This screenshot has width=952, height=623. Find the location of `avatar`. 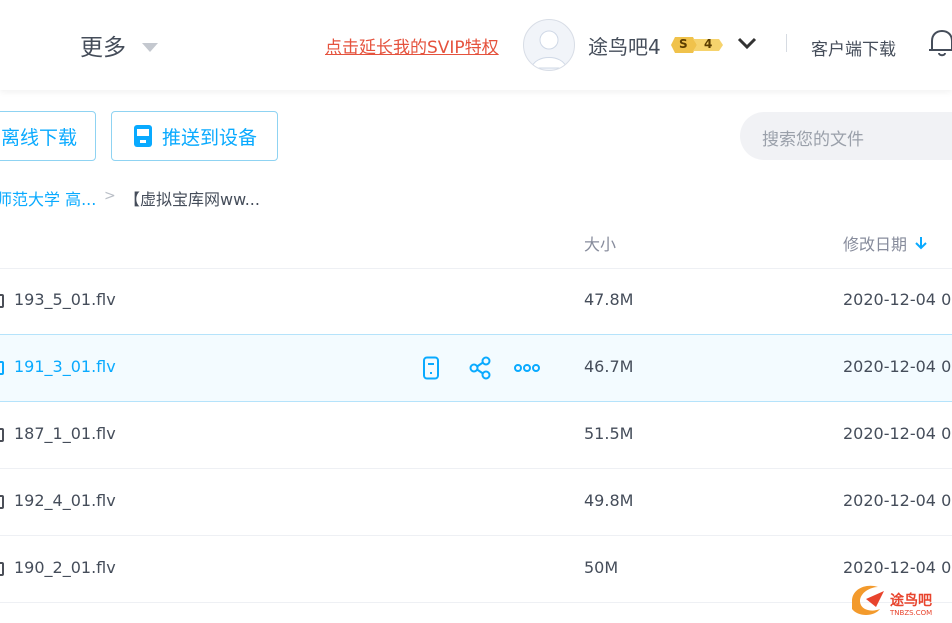

avatar is located at coordinates (549, 45).